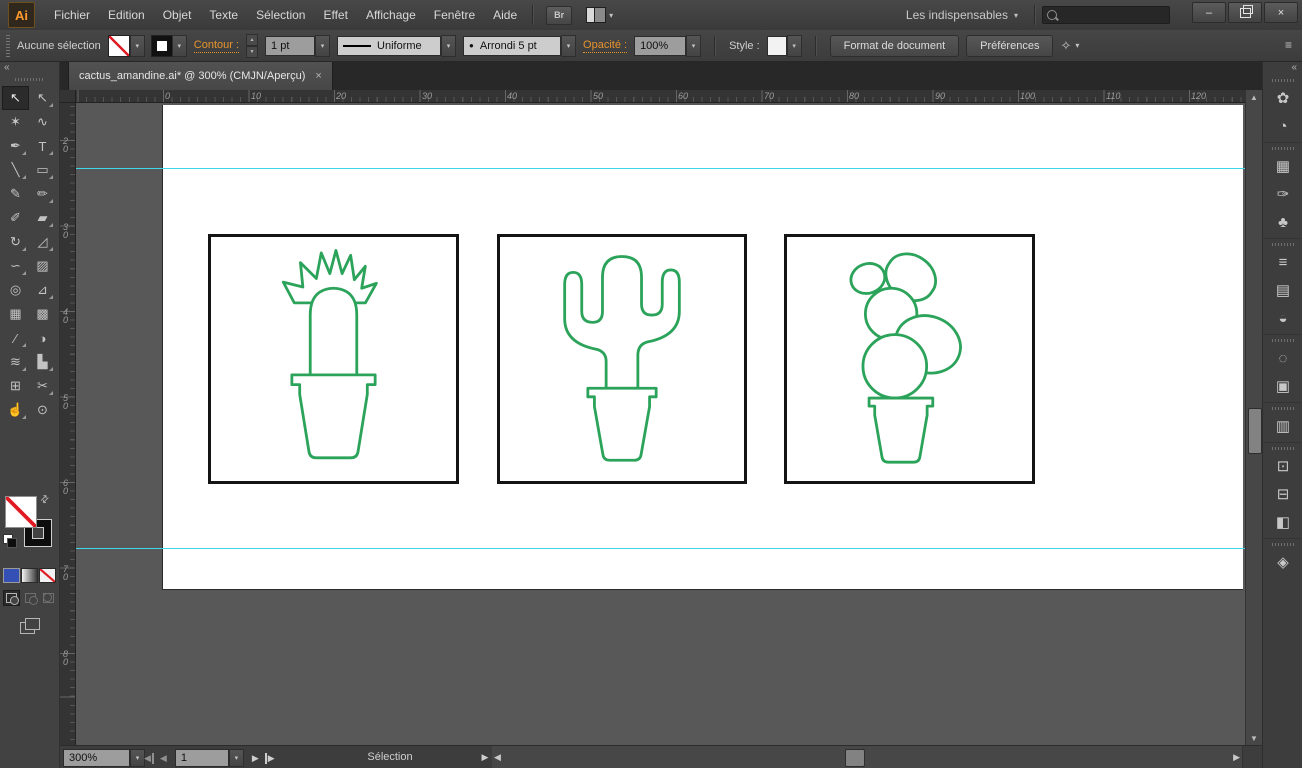 The height and width of the screenshot is (768, 1302). Describe the element at coordinates (599, 15) in the screenshot. I see `arrange-documents-button: ▾` at that location.